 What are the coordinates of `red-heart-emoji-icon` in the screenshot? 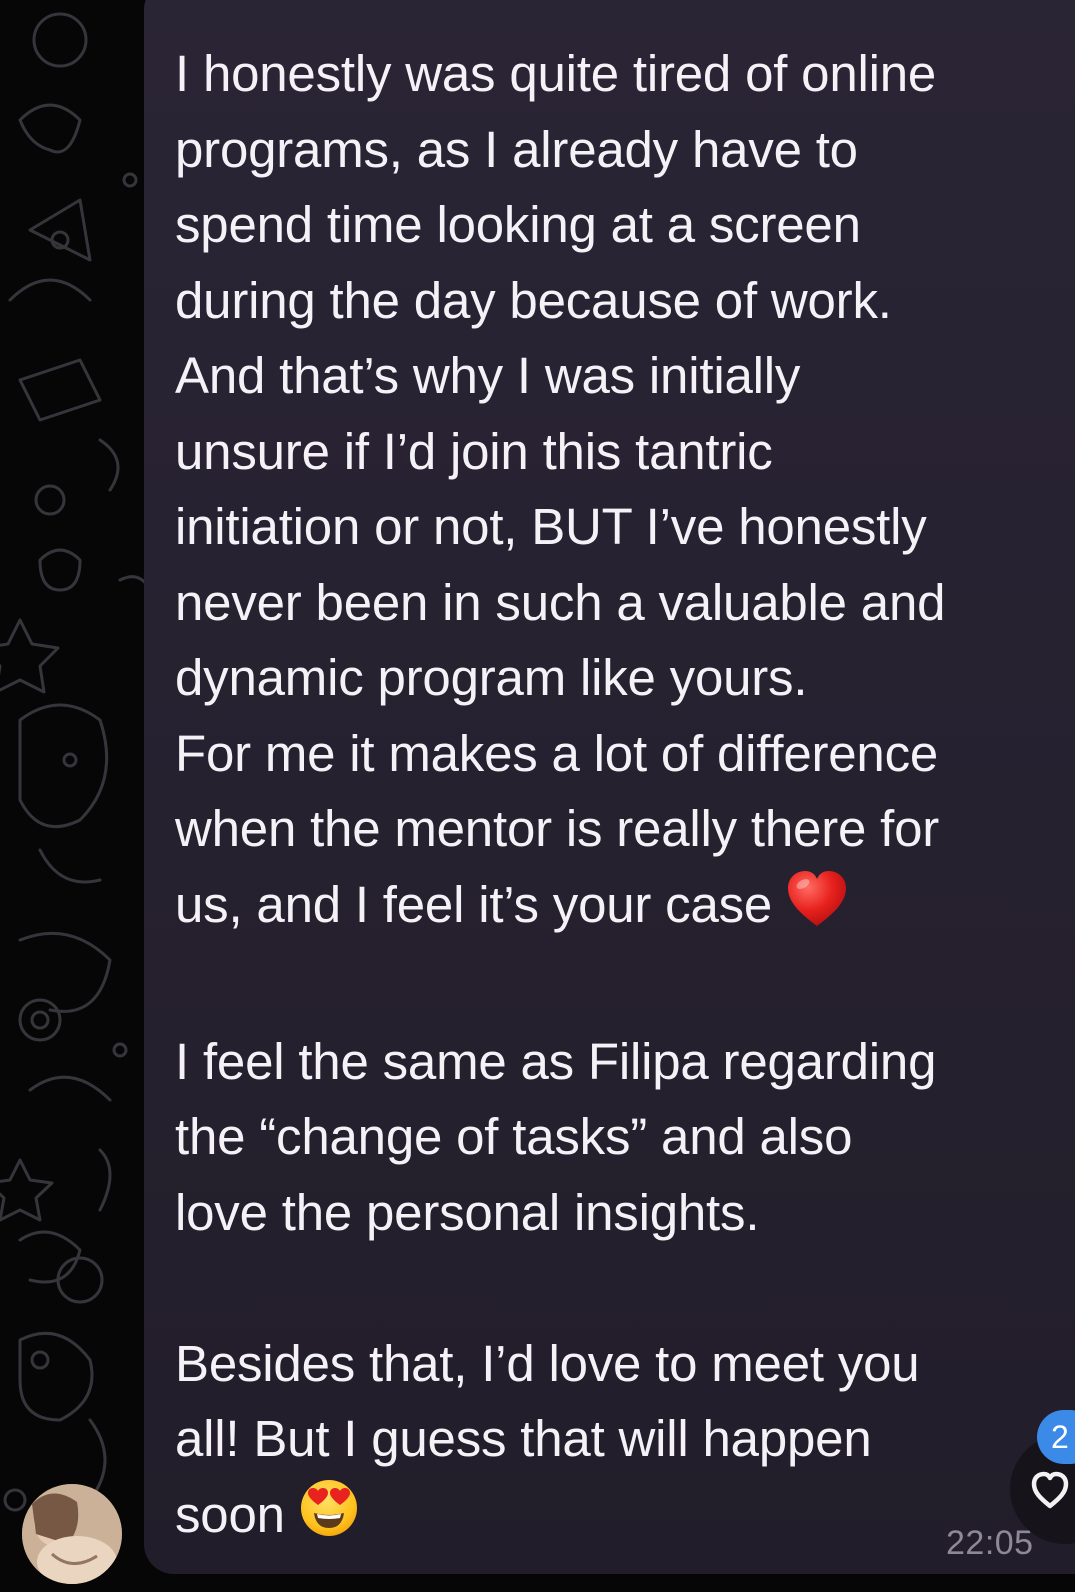 It's located at (817, 909).